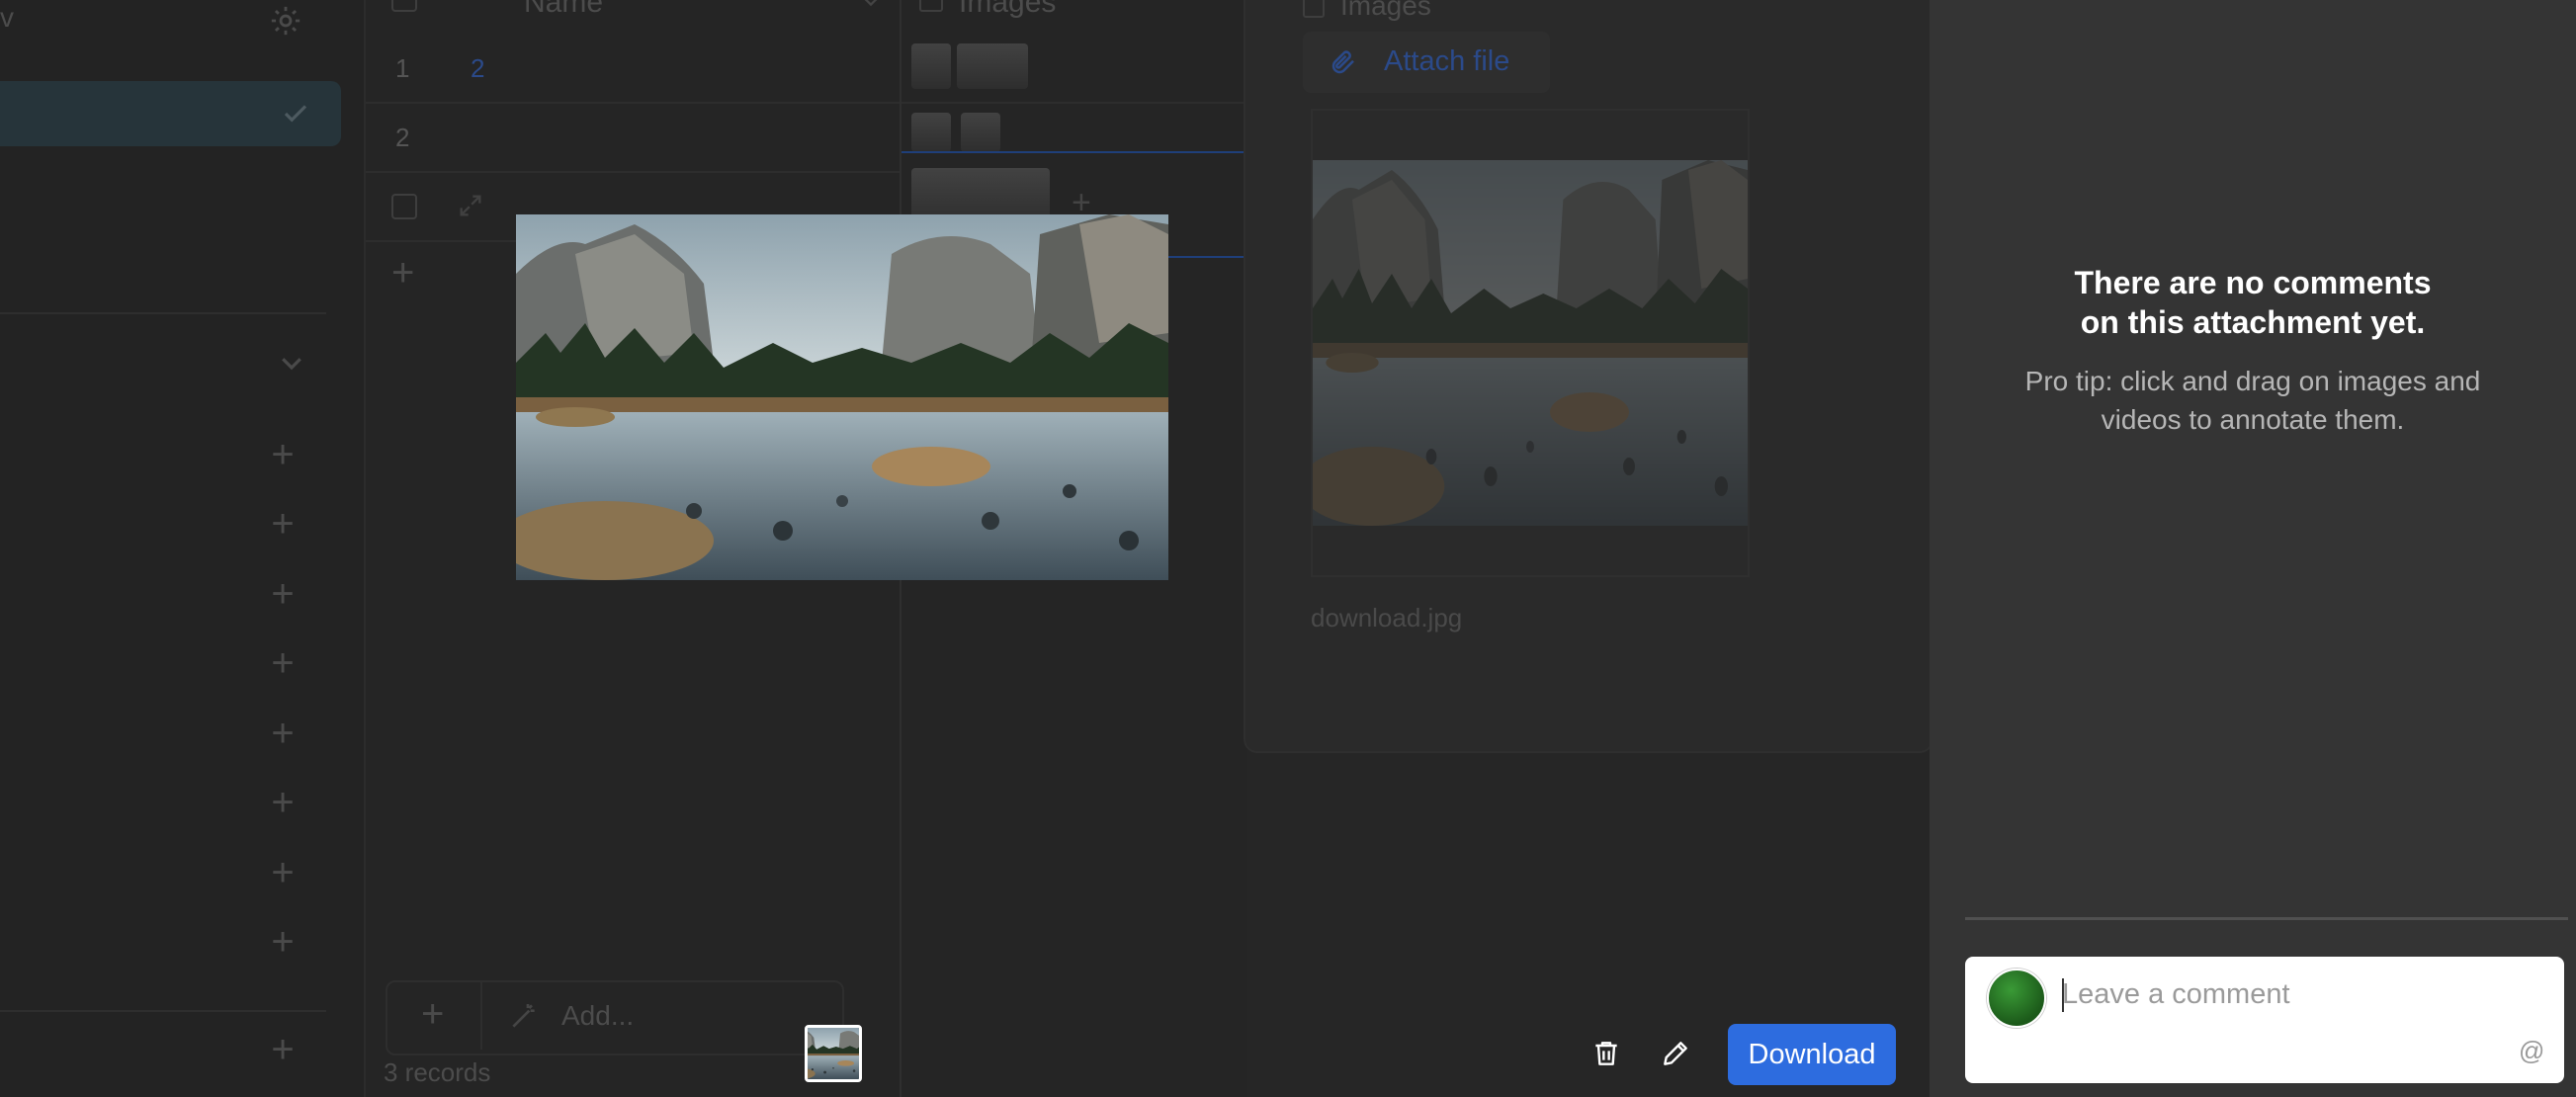 The height and width of the screenshot is (1097, 2576). I want to click on paperclip-icon, so click(1342, 62).